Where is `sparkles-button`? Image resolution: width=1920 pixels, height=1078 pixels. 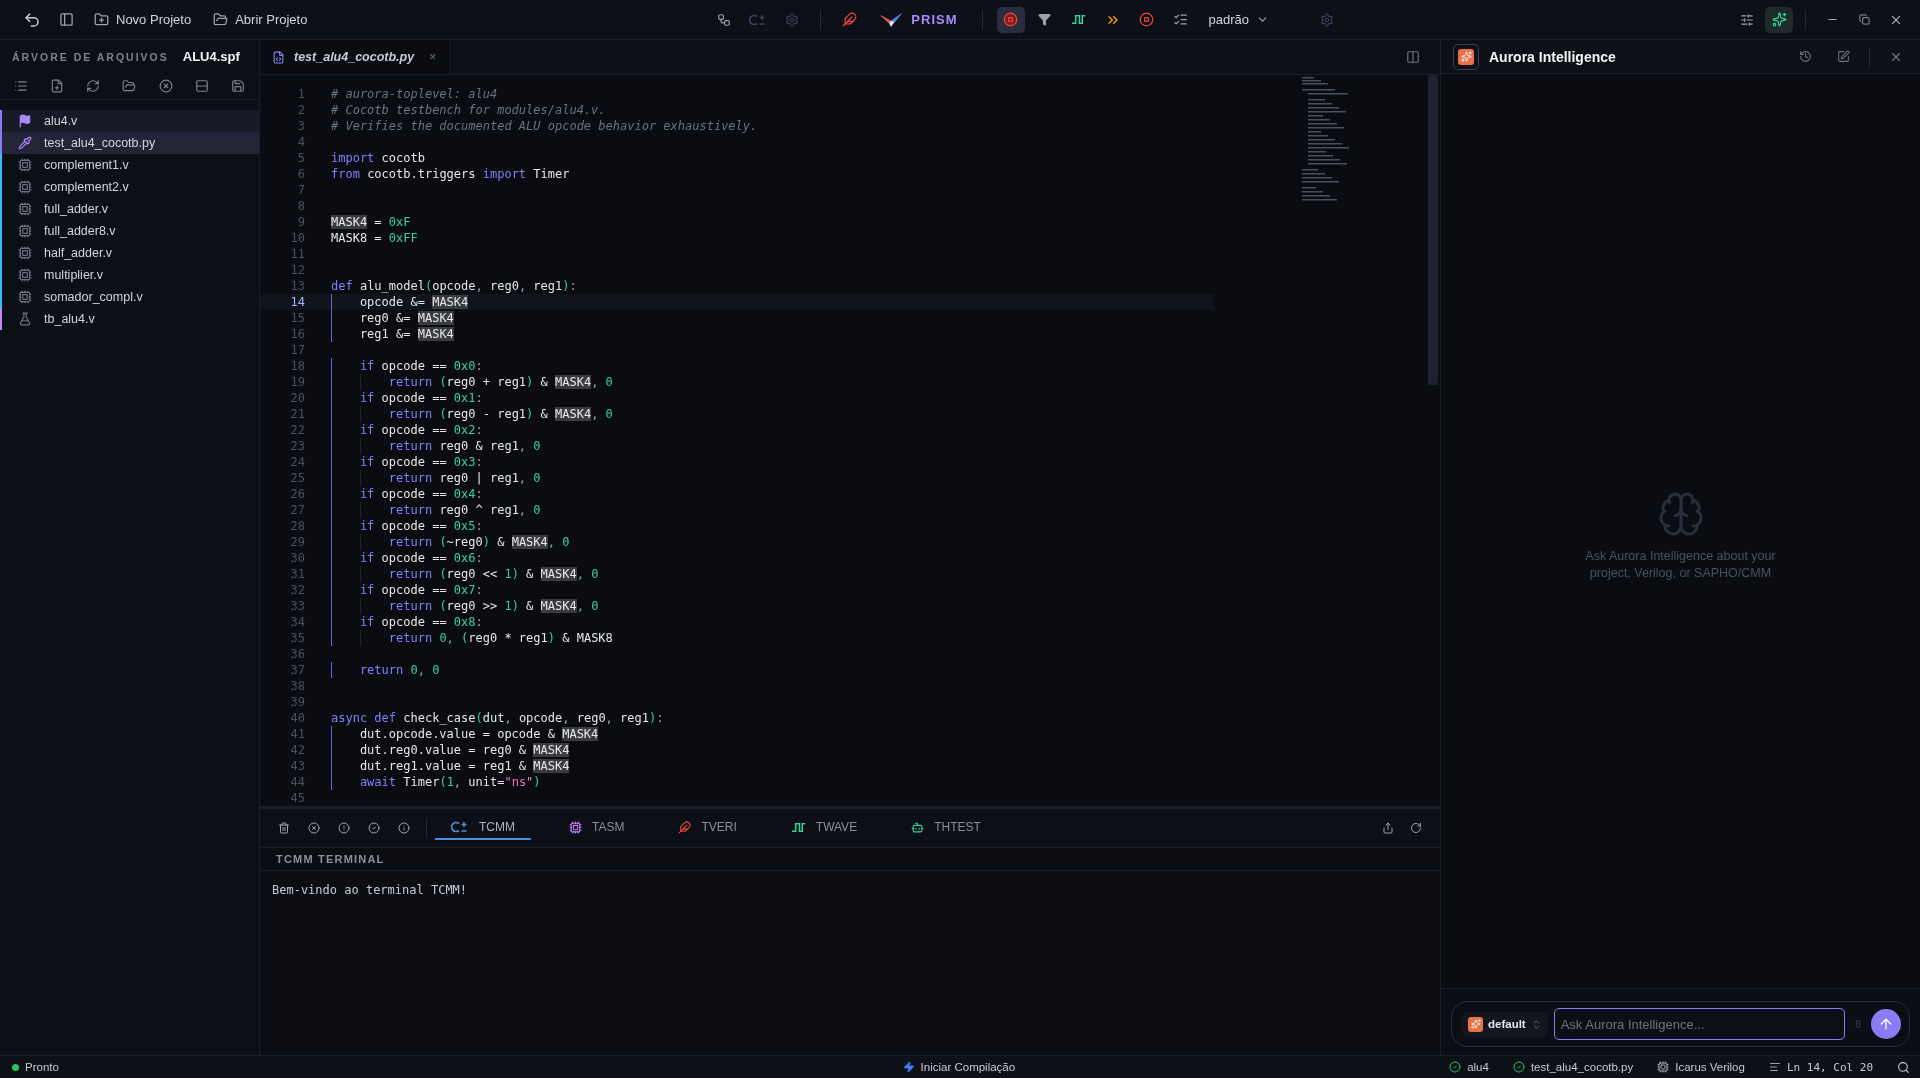 sparkles-button is located at coordinates (1779, 19).